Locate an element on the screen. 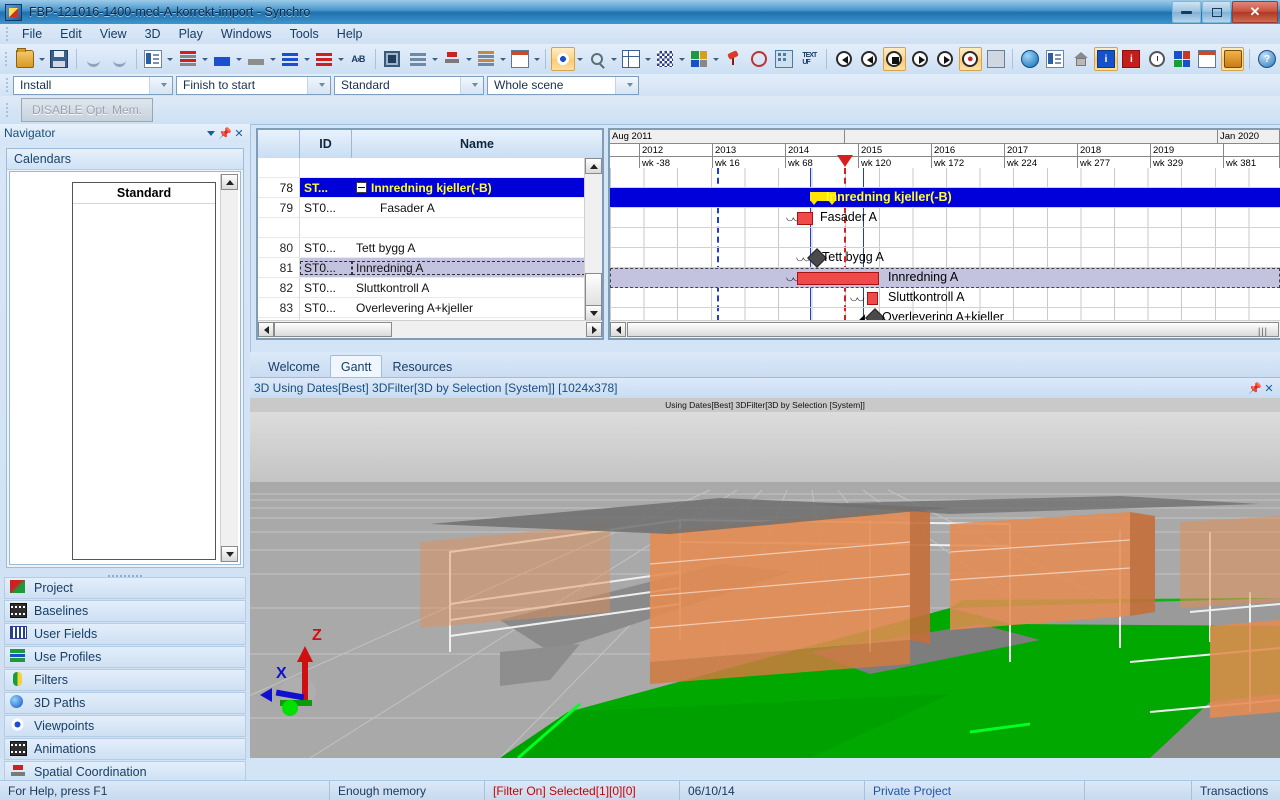 This screenshot has width=1280, height=800. properties-icon is located at coordinates (1055, 59).